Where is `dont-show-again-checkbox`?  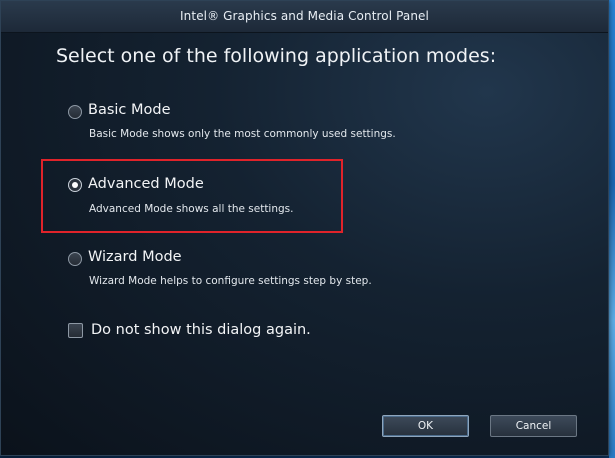 dont-show-again-checkbox is located at coordinates (75, 330).